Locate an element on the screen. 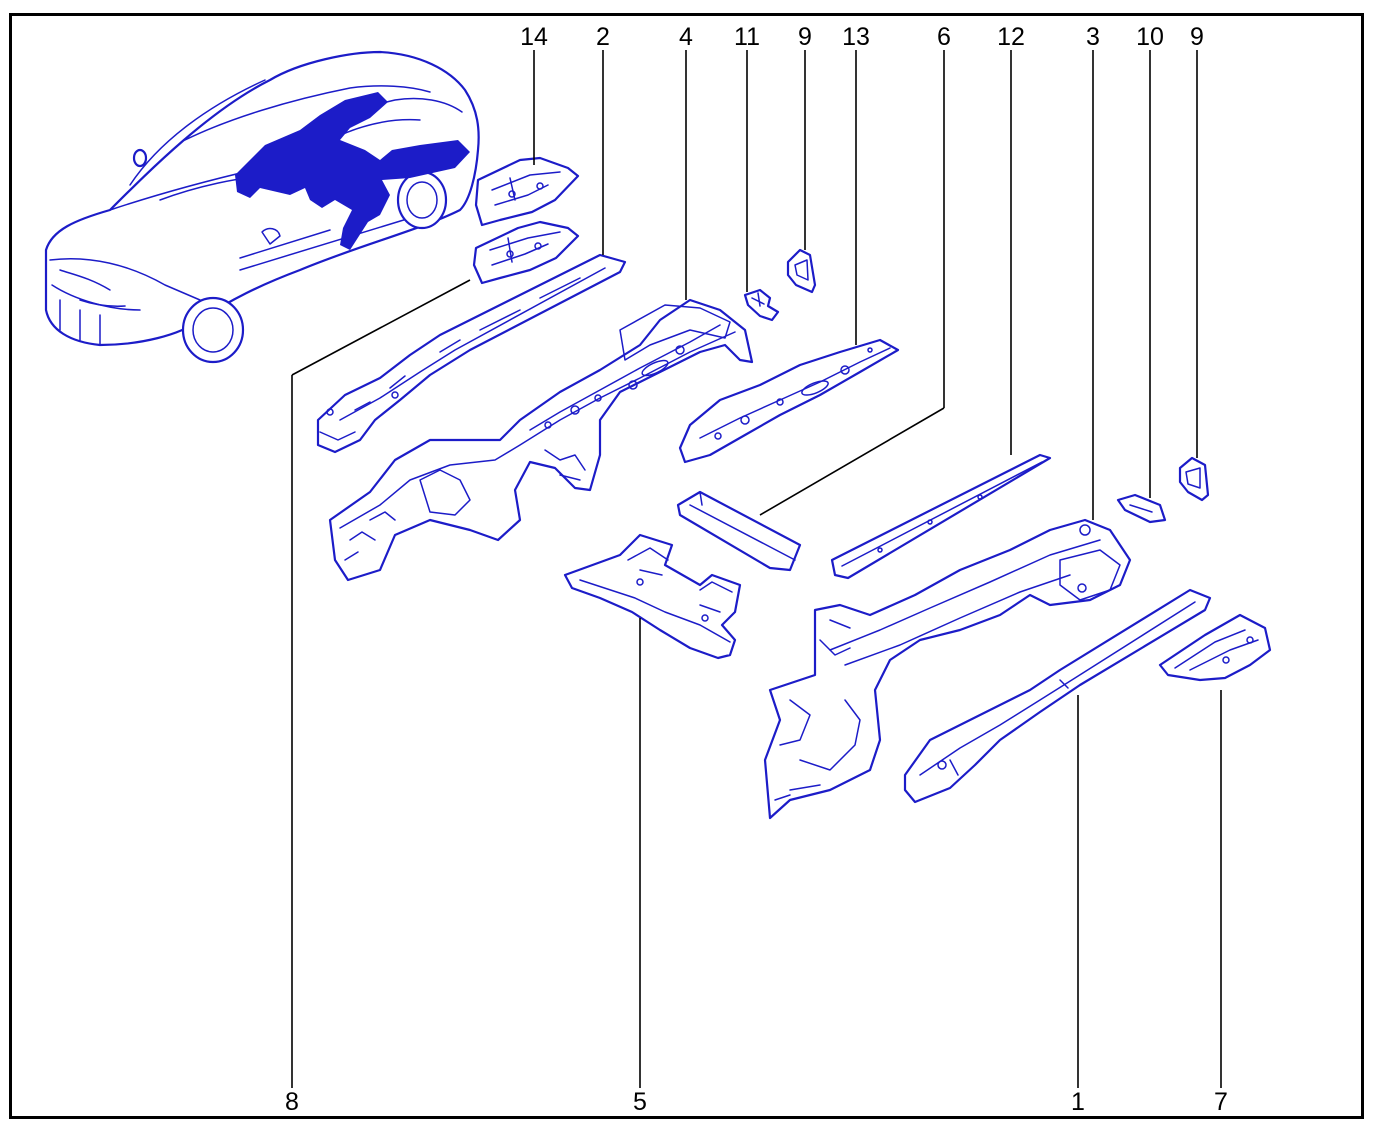 This screenshot has height=1124, width=1392. callout-6: 6 is located at coordinates (944, 37).